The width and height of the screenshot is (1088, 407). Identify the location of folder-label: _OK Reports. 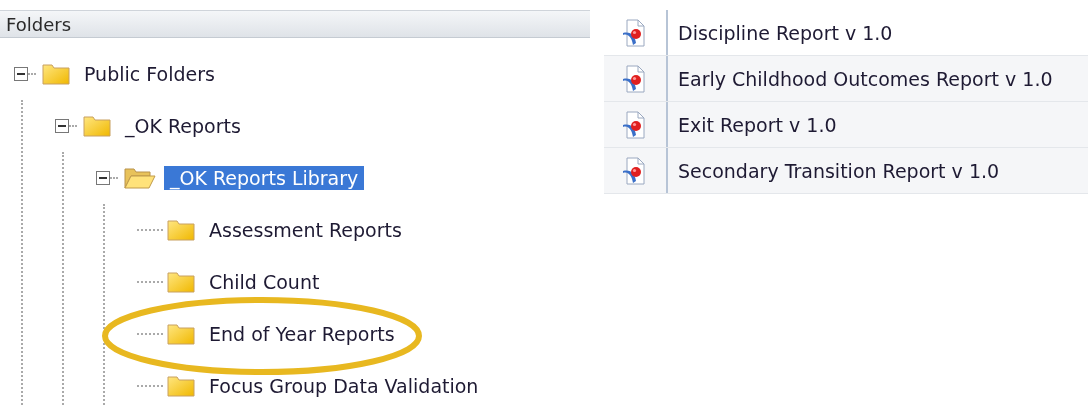
(183, 126).